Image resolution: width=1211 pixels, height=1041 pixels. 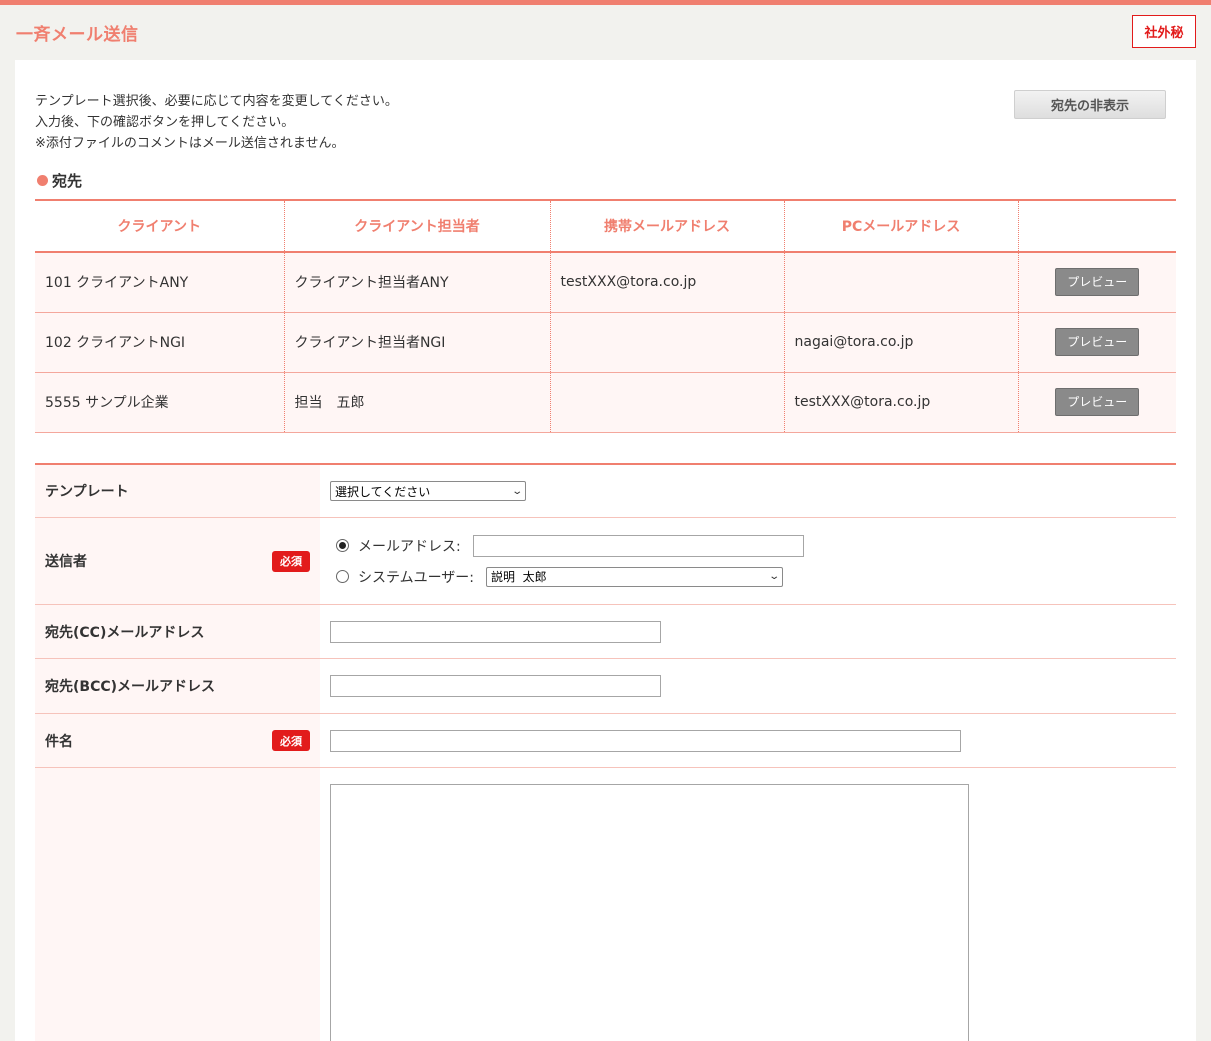 What do you see at coordinates (160, 226) in the screenshot?
I see `column-header-client: クライアント` at bounding box center [160, 226].